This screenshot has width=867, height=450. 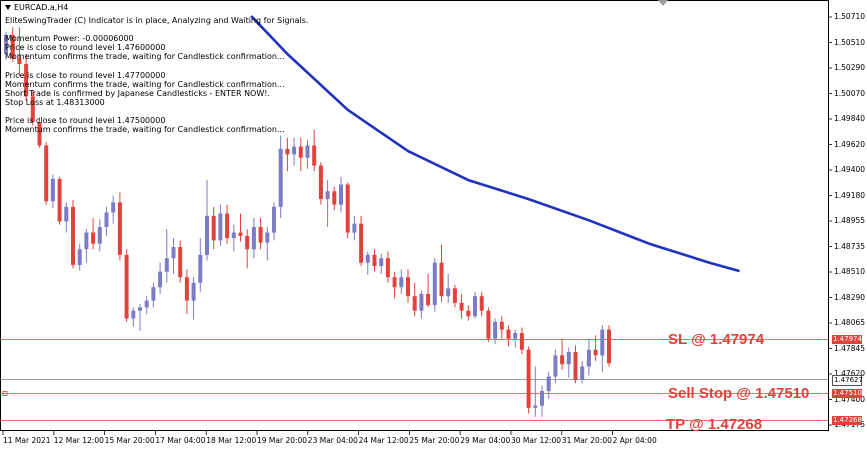 What do you see at coordinates (434, 440) in the screenshot?
I see `time-tick-label: 25 Mar 20:00` at bounding box center [434, 440].